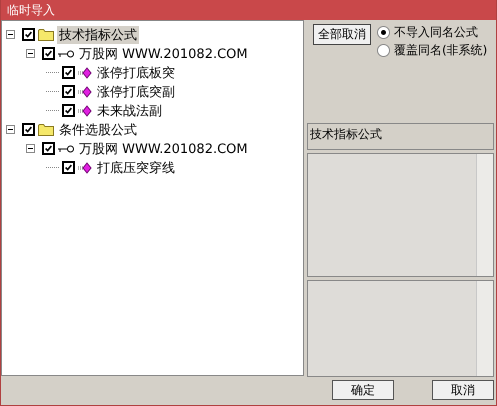 This screenshot has height=406, width=497. Describe the element at coordinates (136, 167) in the screenshot. I see `tree-item: 打底压突穿线` at that location.